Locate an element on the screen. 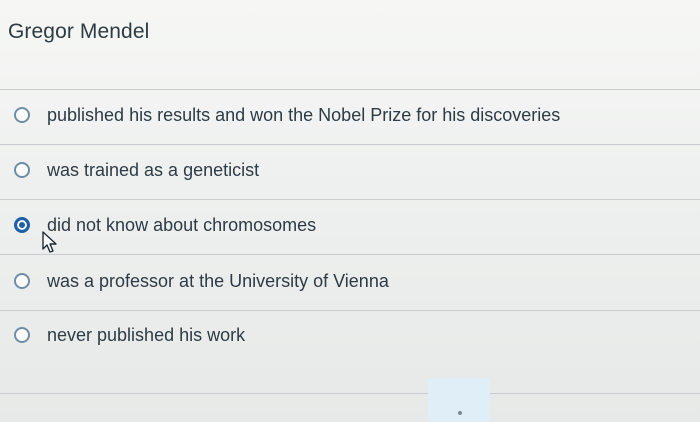 The height and width of the screenshot is (422, 700). option-label: did not know about chromosomes is located at coordinates (182, 224).